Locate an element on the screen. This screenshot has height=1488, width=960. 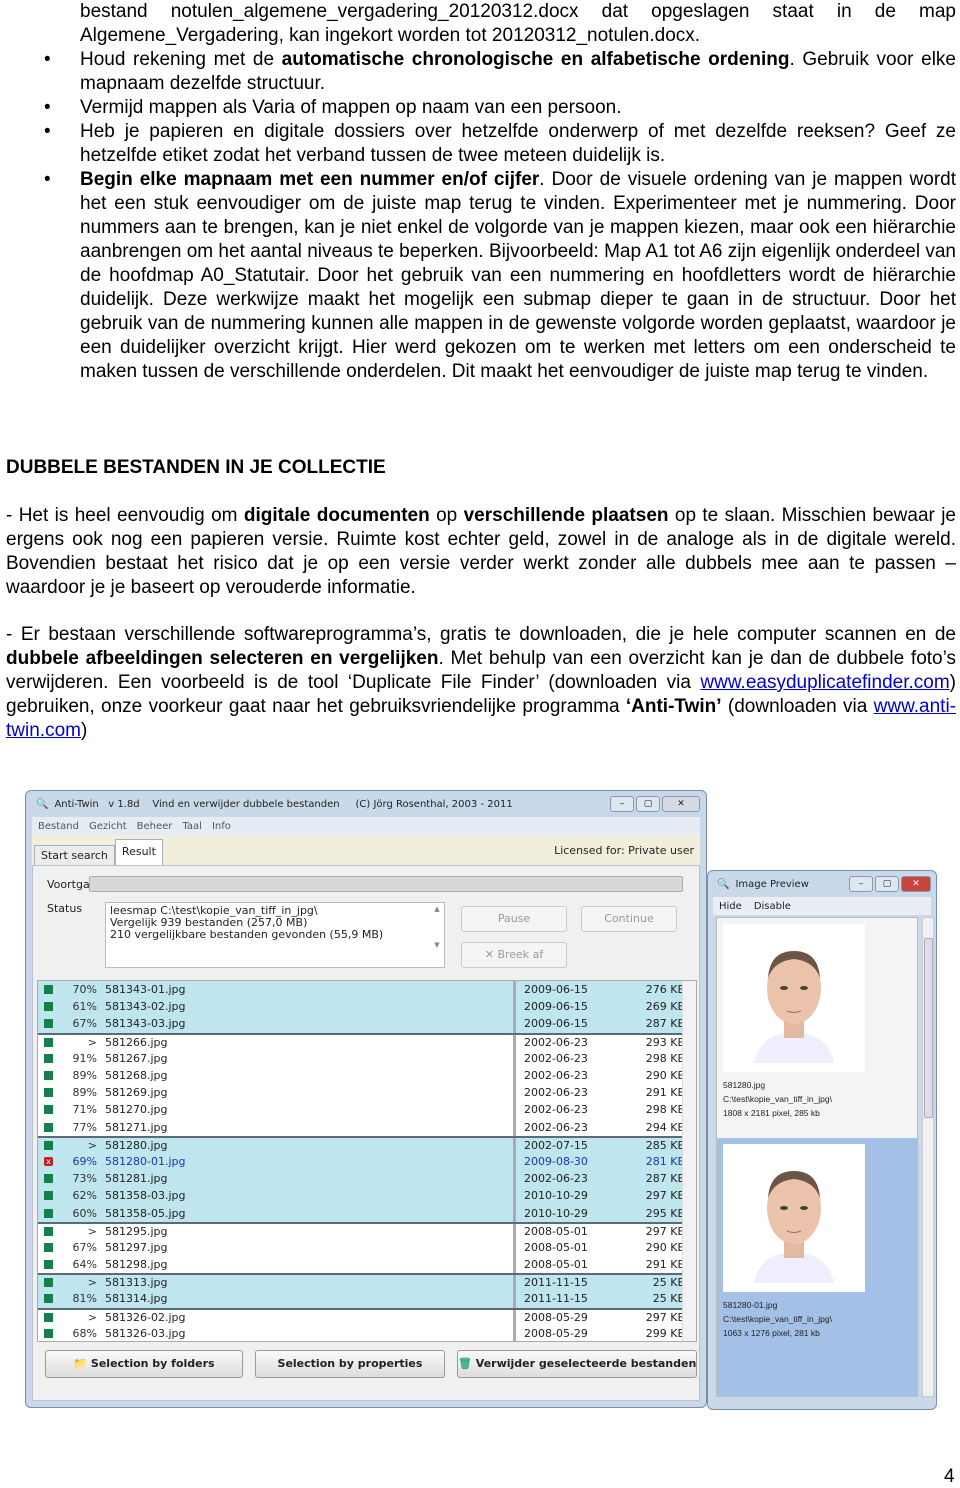
file-size: 281 KB is located at coordinates (665, 1161).